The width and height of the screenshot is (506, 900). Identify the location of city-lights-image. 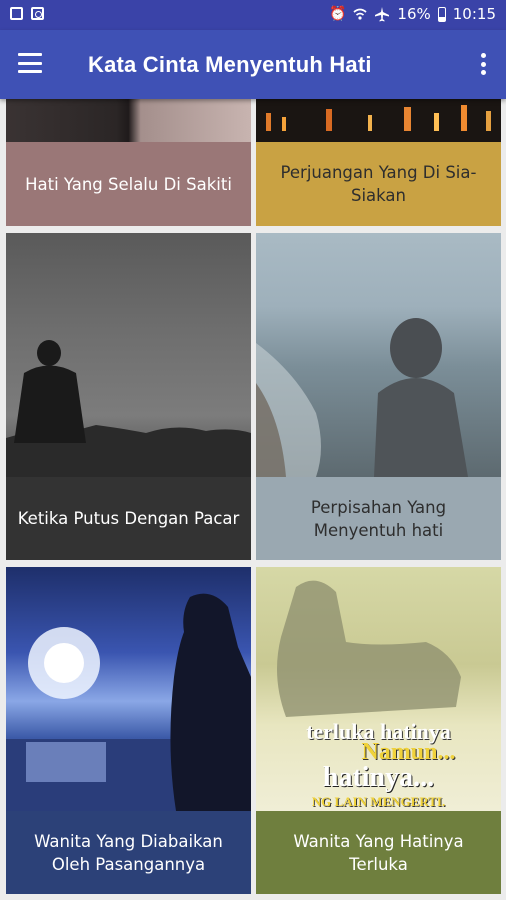
(378, 120).